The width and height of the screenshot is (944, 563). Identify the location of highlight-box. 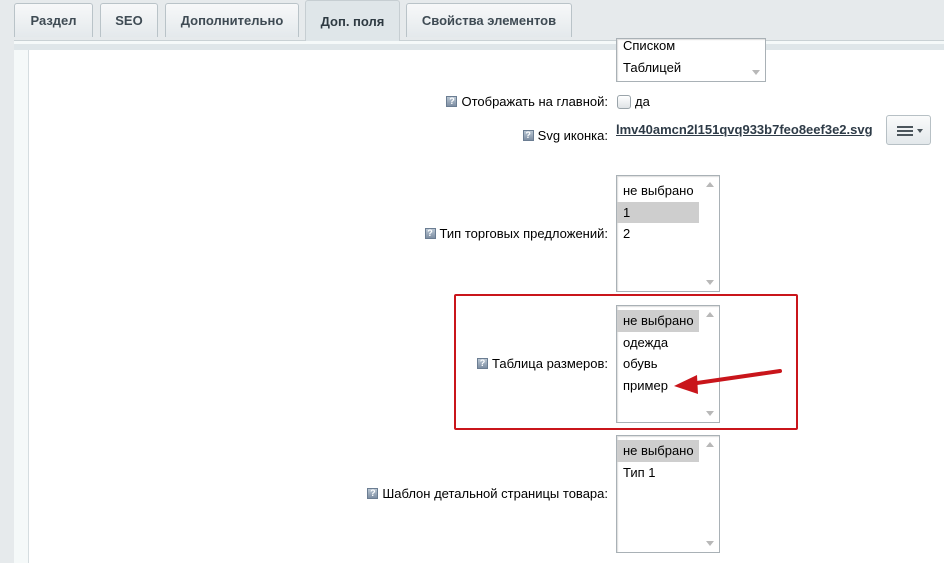
(626, 362).